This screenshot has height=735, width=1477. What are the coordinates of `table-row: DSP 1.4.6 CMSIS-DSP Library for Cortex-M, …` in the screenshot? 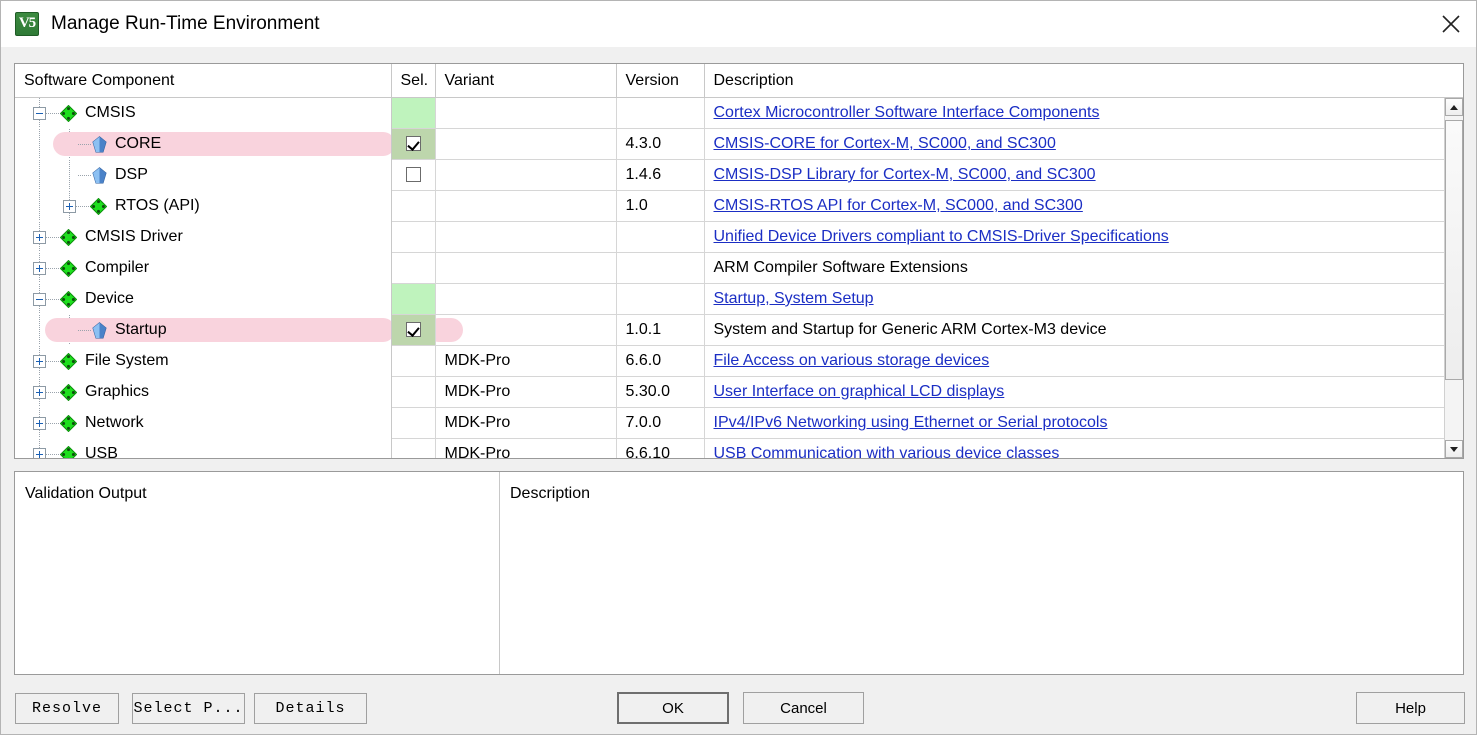 It's located at (739, 175).